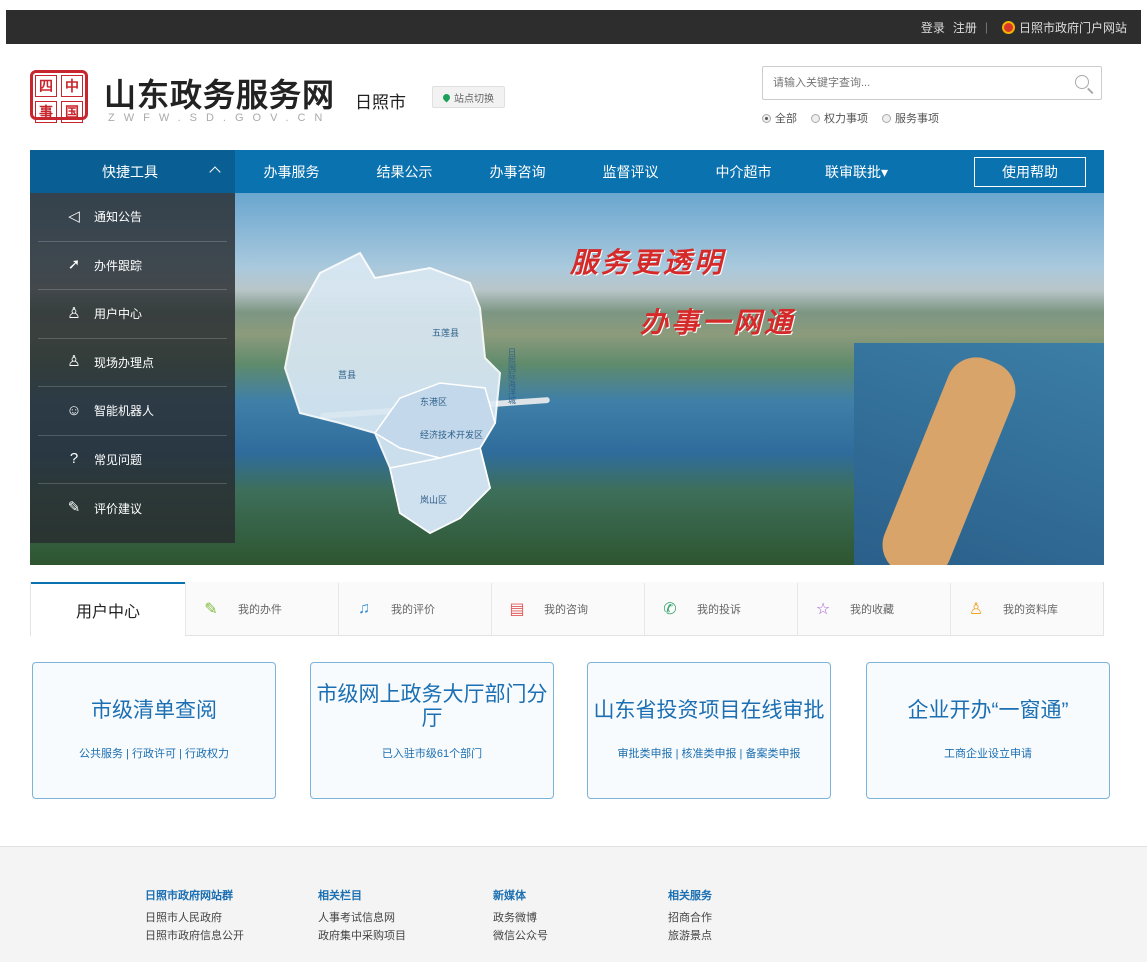 The width and height of the screenshot is (1147, 962). Describe the element at coordinates (573, 27) in the screenshot. I see `top-bar: 登录 注册 | 日照市政府门户网站` at that location.